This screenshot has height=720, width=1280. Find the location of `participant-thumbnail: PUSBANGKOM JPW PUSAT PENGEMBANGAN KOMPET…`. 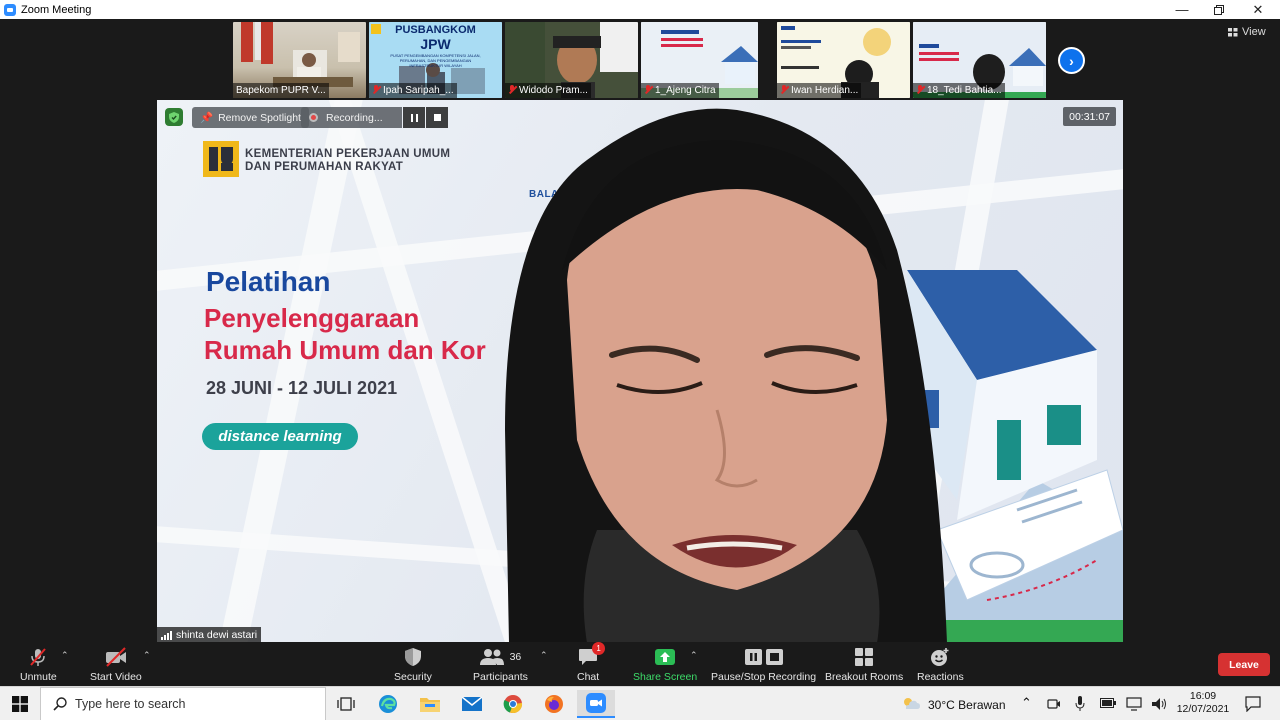

participant-thumbnail: PUSBANGKOM JPW PUSAT PENGEMBANGAN KOMPET… is located at coordinates (435, 60).